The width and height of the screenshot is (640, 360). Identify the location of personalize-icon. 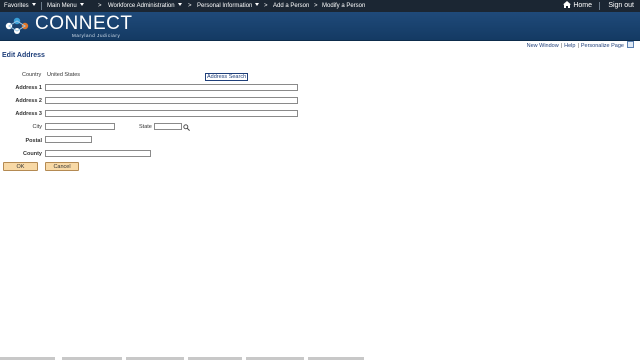
(630, 44).